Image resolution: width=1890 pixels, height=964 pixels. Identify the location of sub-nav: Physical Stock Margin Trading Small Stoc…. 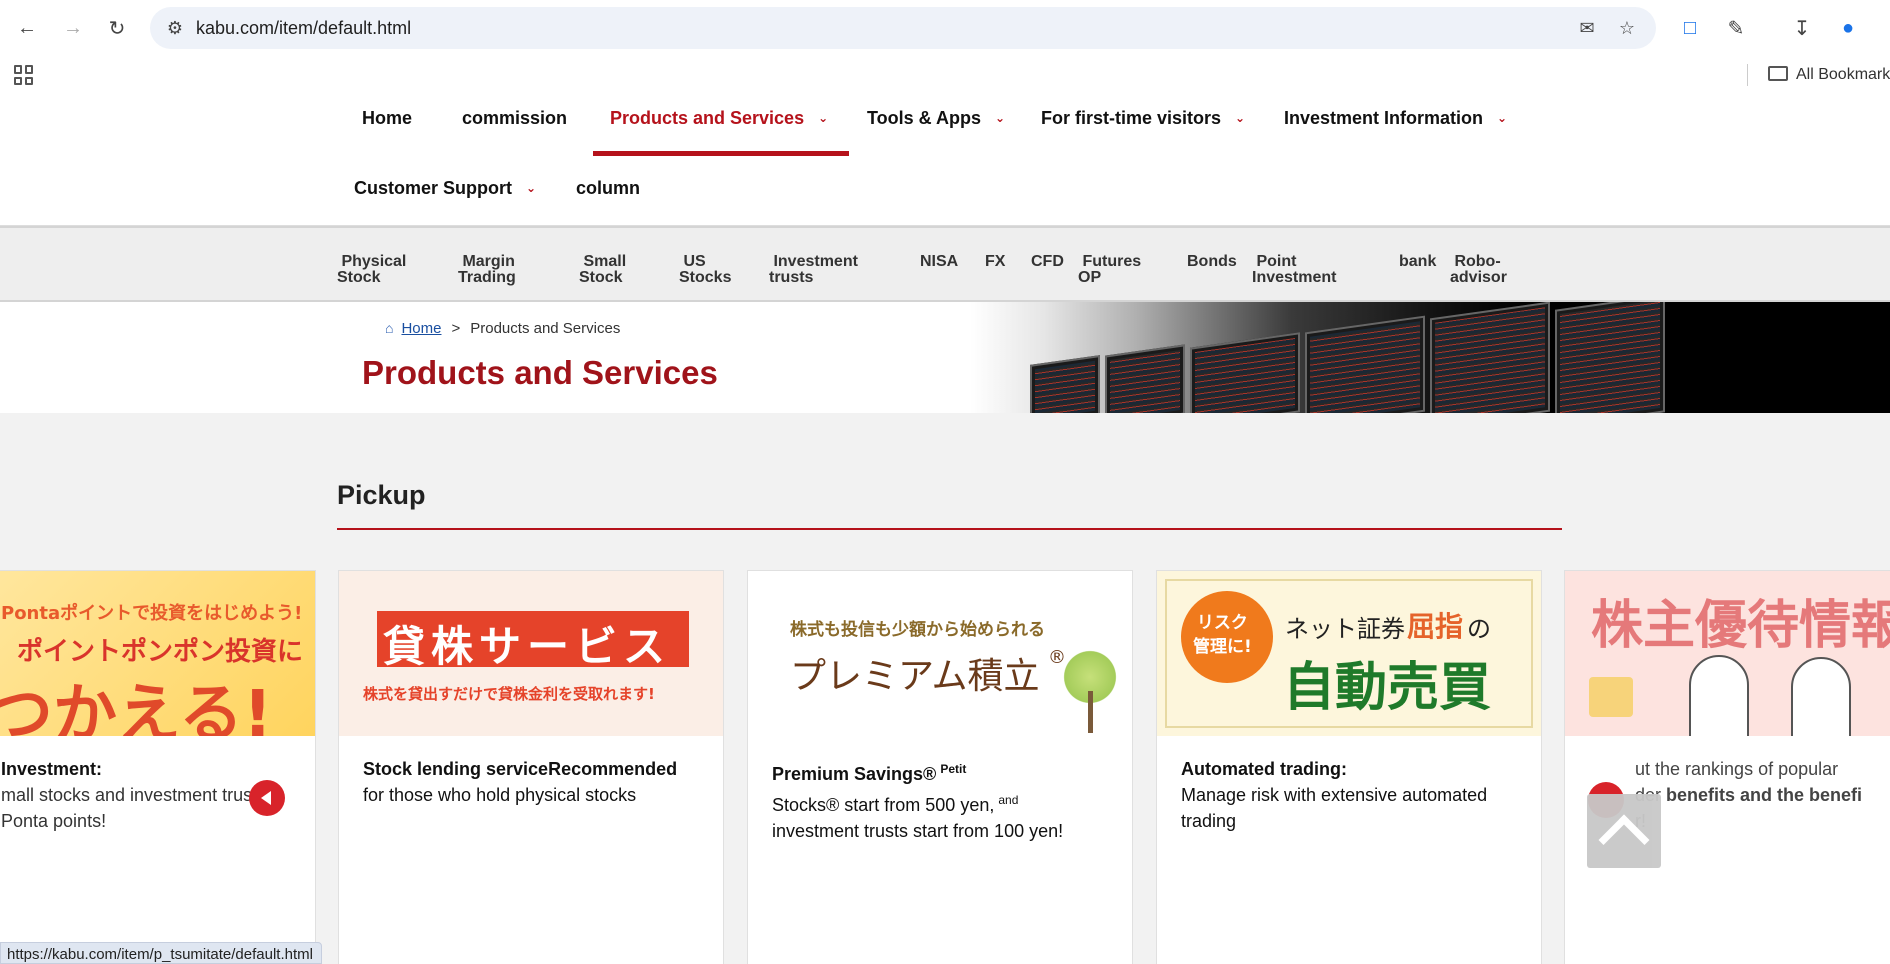
(945, 264).